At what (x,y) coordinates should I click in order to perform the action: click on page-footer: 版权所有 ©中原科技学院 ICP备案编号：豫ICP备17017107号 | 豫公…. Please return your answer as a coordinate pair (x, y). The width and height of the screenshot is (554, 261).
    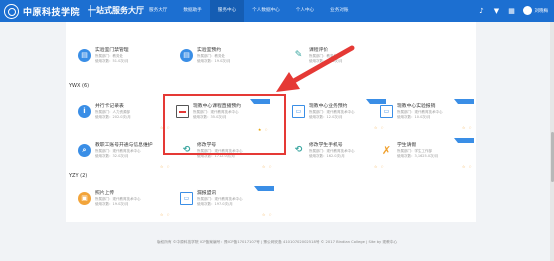
    Looking at the image, I should click on (277, 242).